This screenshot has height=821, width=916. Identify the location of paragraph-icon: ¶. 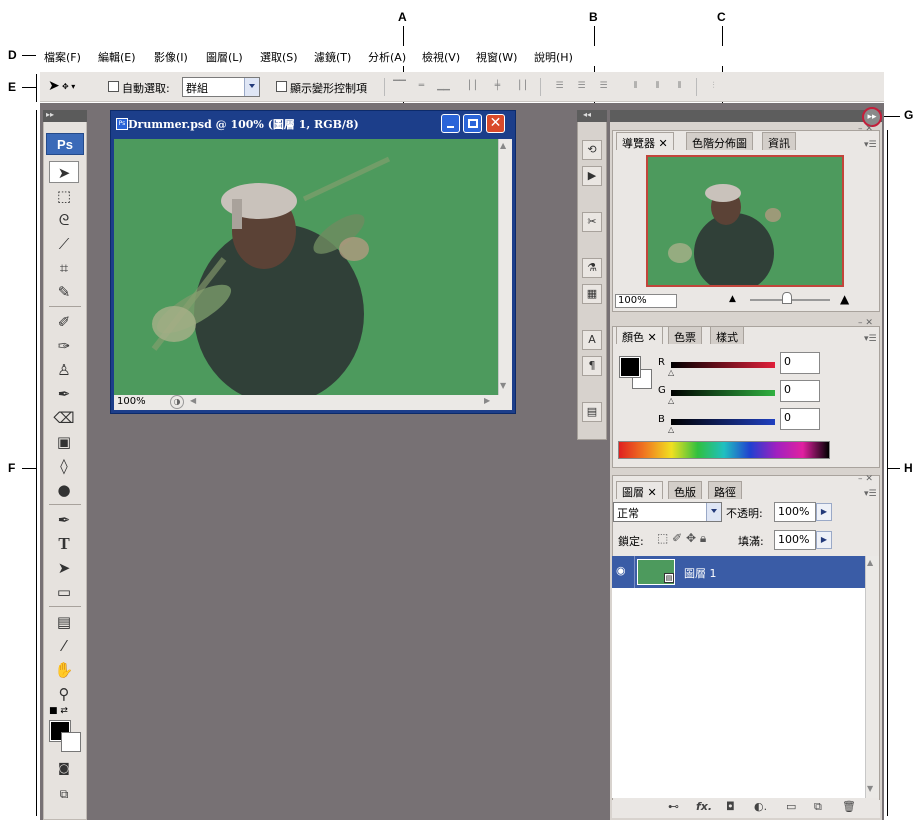
(592, 366).